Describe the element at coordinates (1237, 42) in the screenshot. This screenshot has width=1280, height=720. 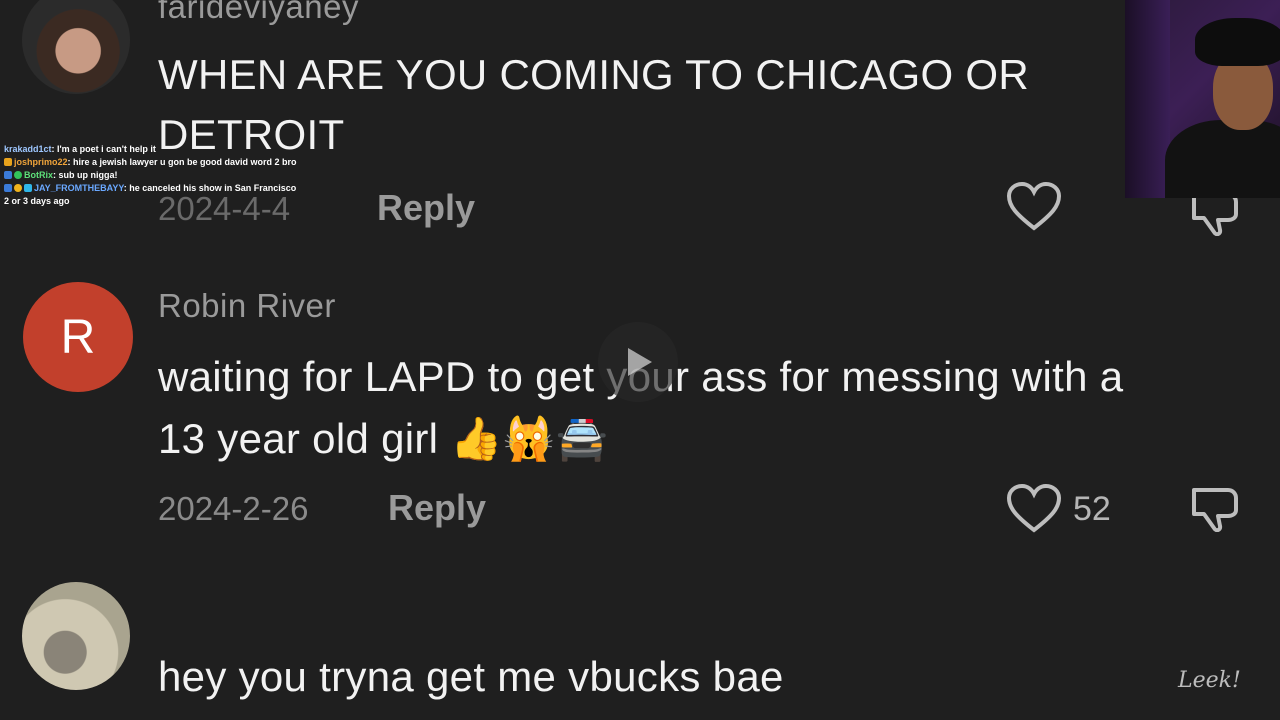
I see `streamer-hat` at that location.